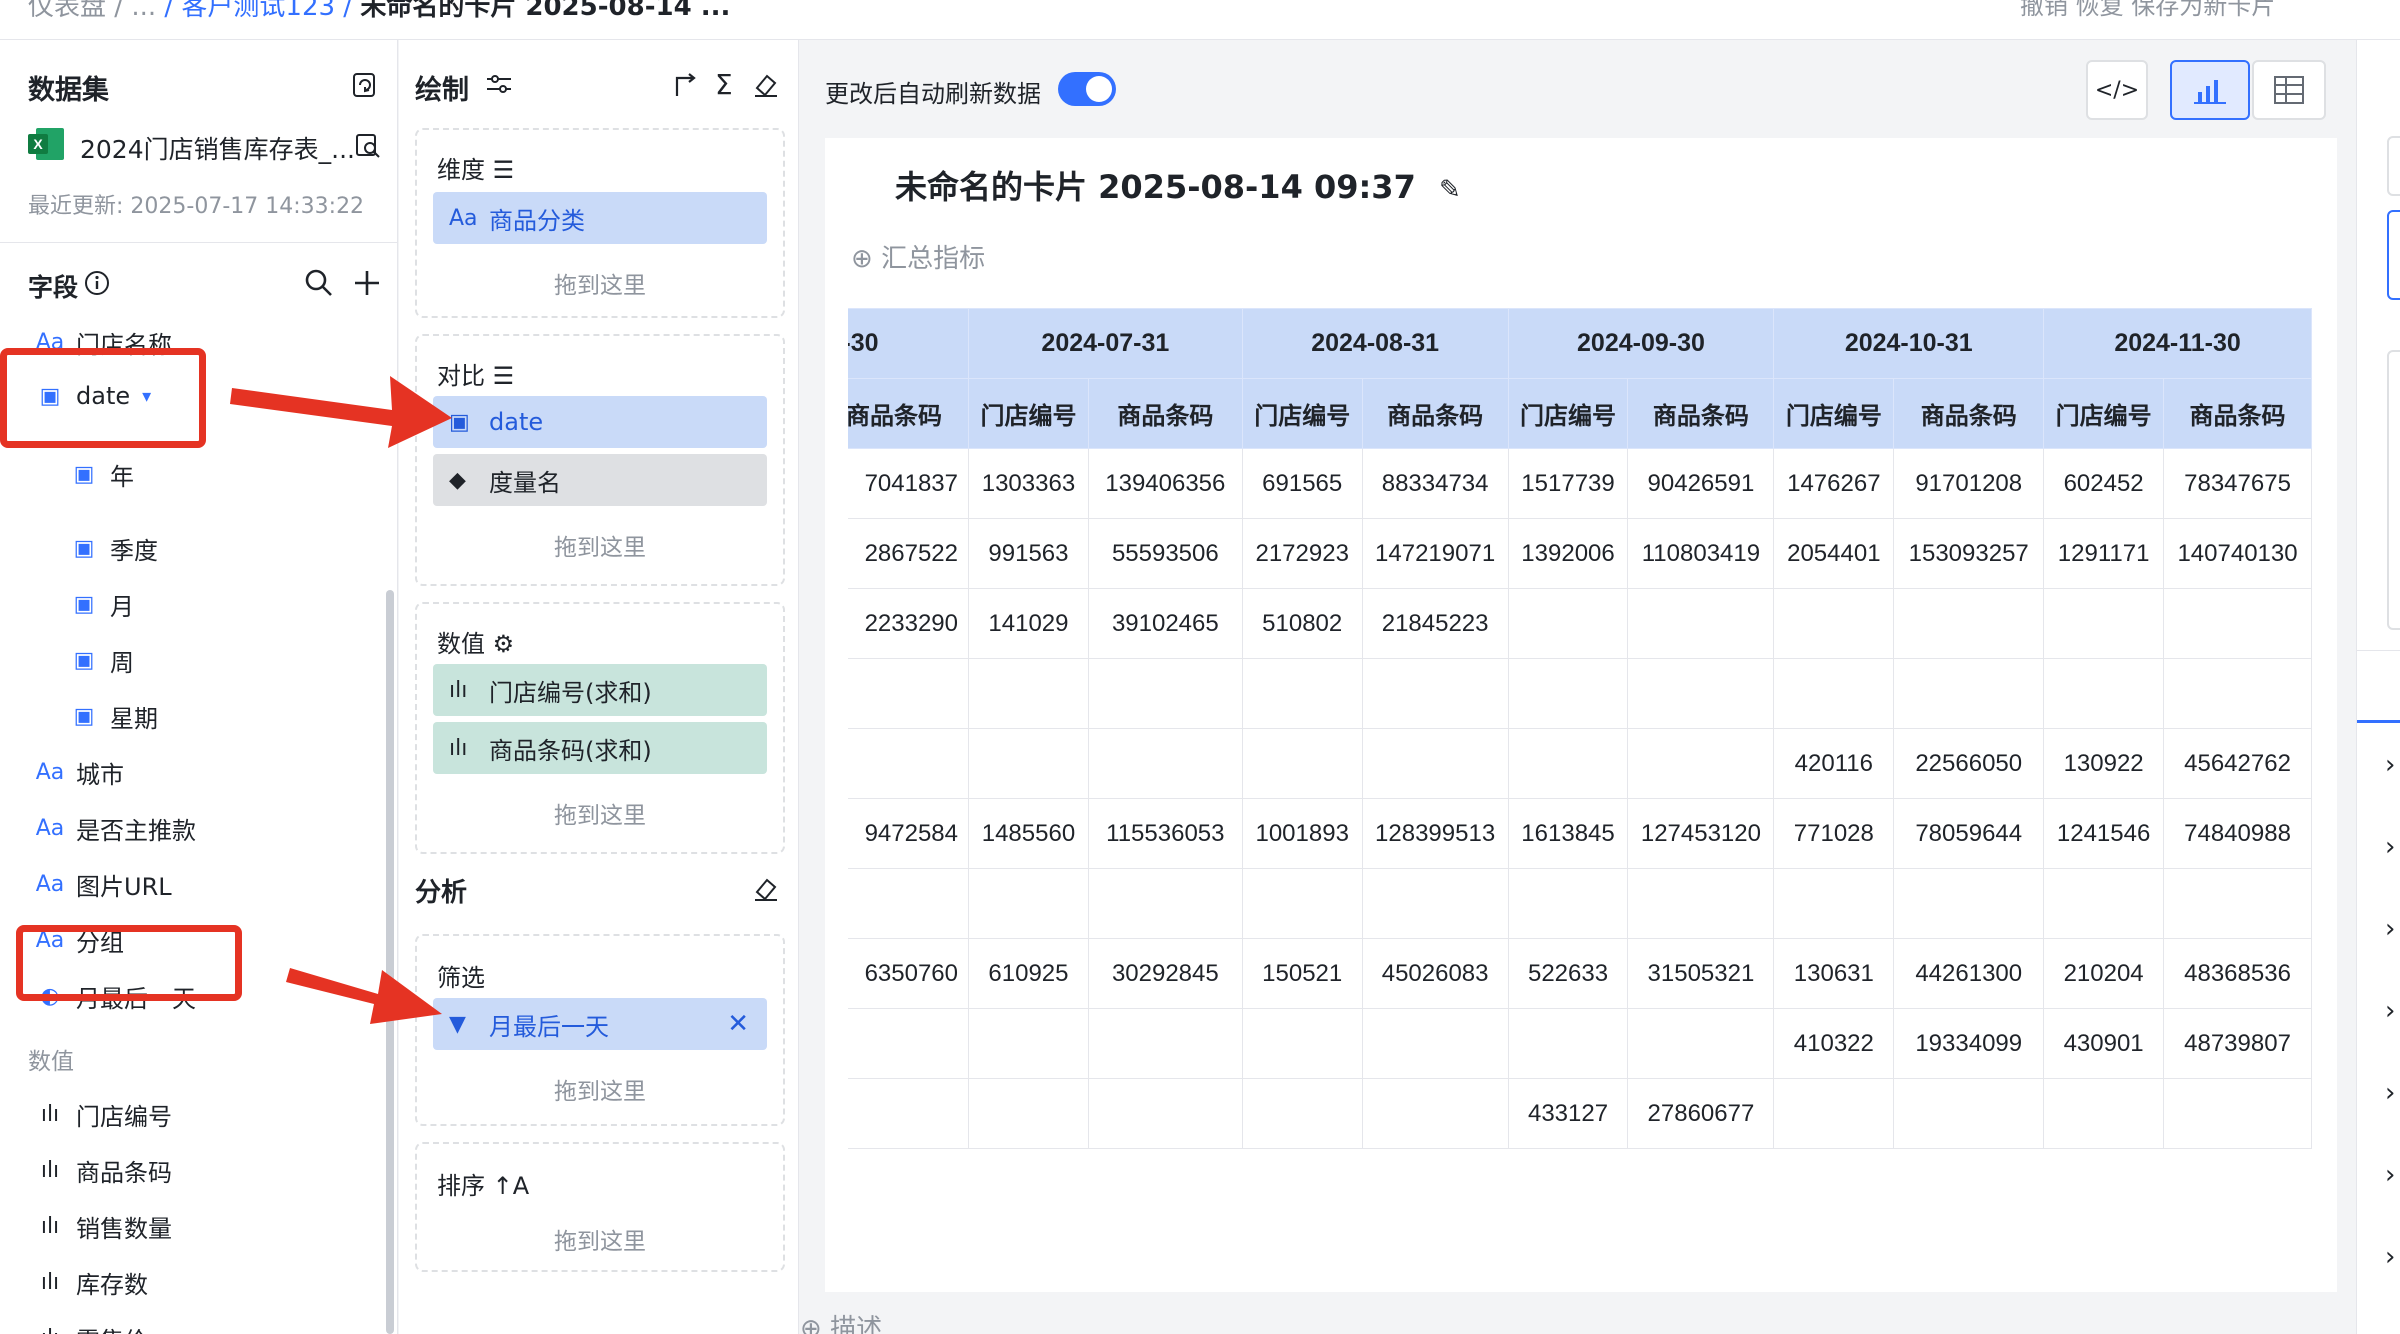 The width and height of the screenshot is (2400, 1334). I want to click on date-column-header: 2024-08-31, so click(1375, 343).